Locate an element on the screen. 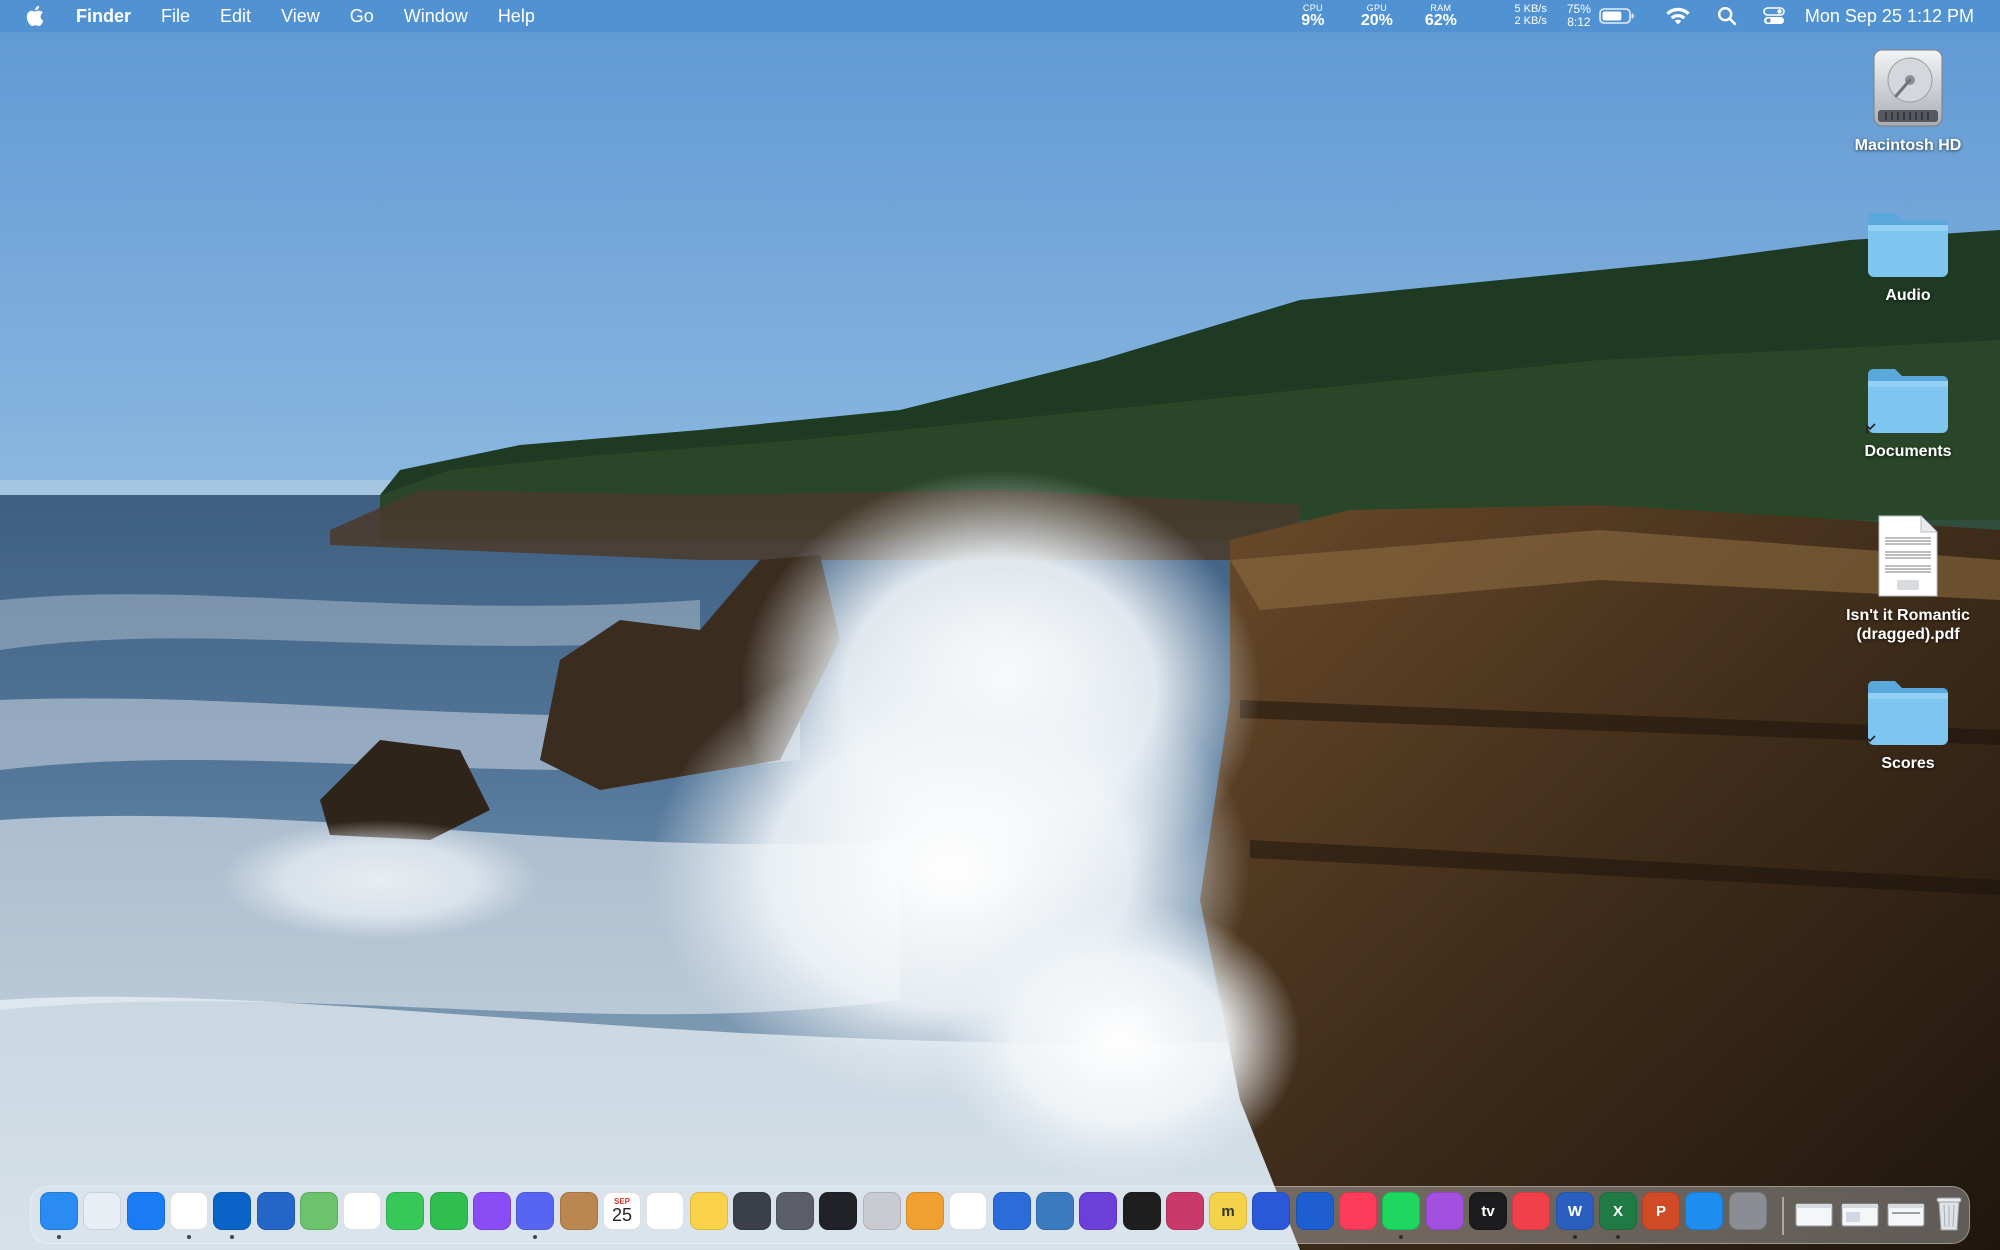 Image resolution: width=2000 pixels, height=1250 pixels. dock-item-reminders is located at coordinates (665, 1211).